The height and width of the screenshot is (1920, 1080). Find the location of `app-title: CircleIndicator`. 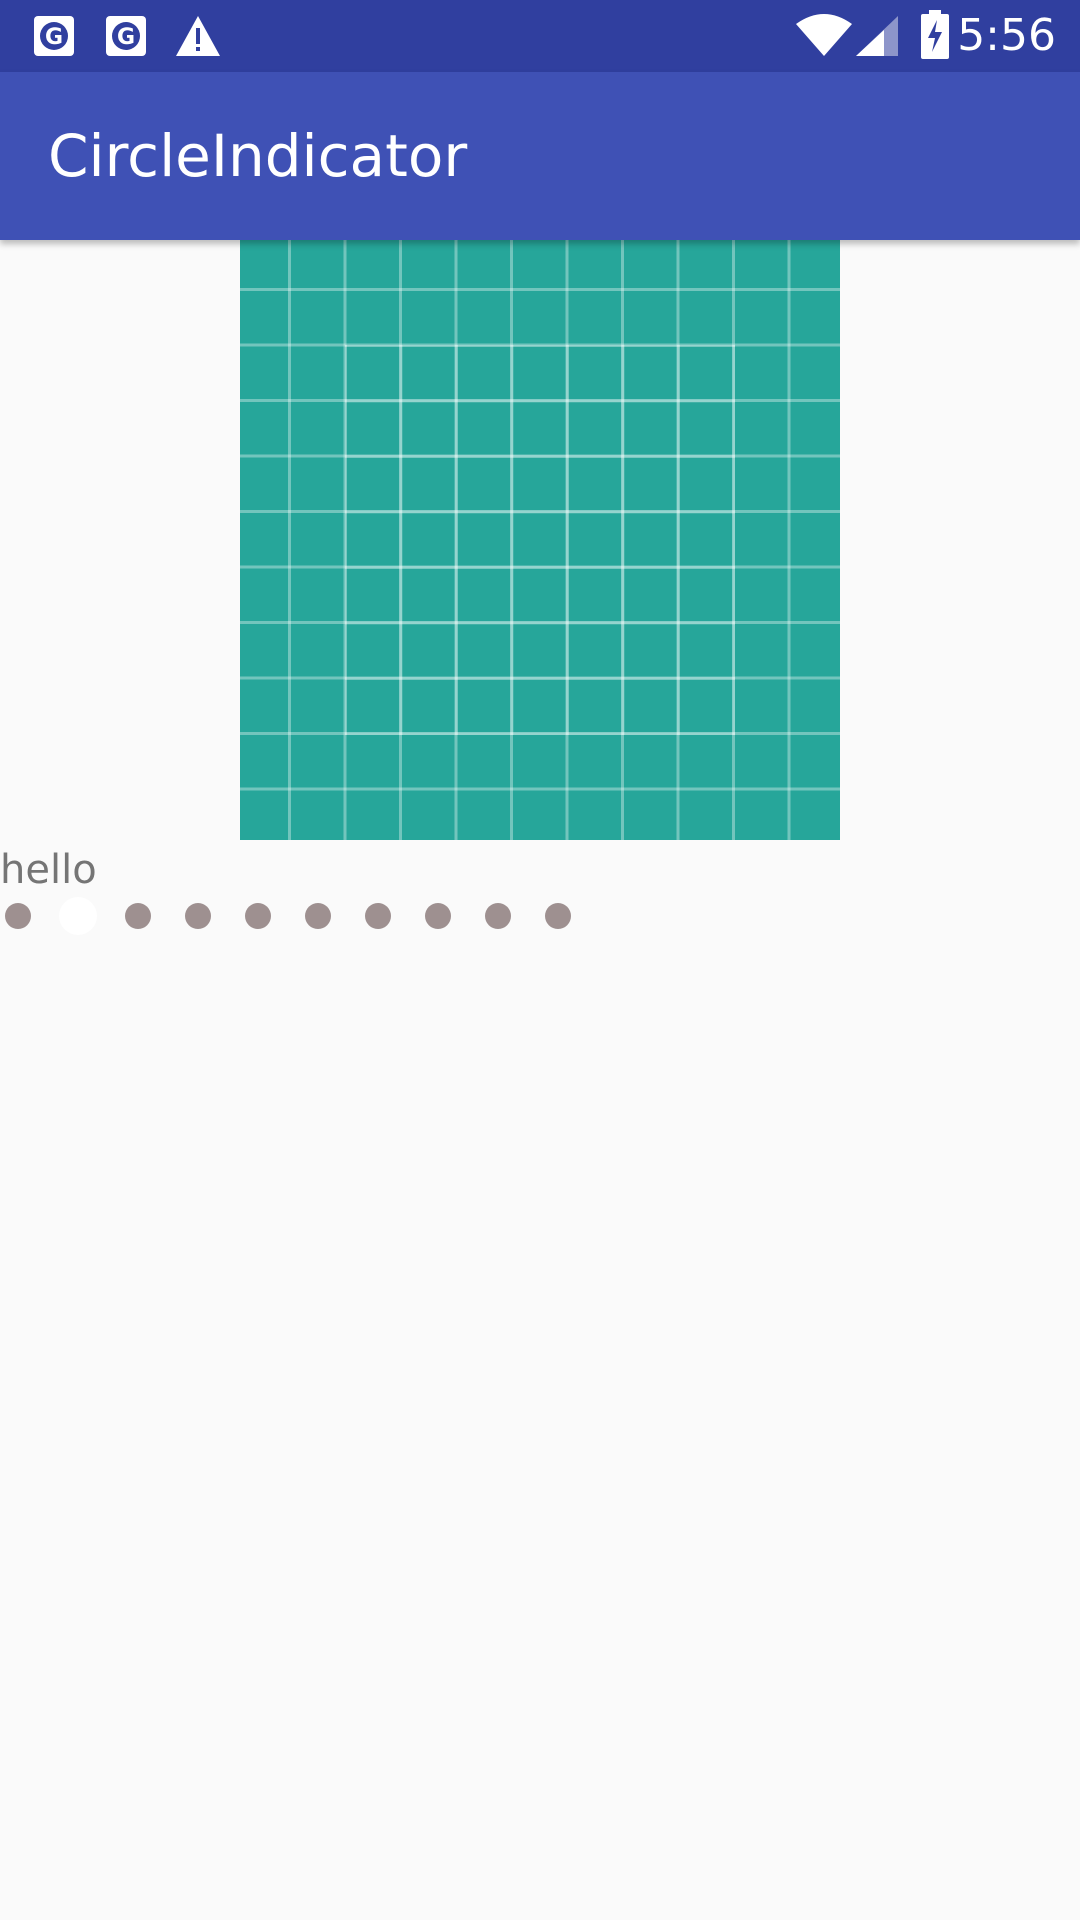

app-title: CircleIndicator is located at coordinates (258, 156).